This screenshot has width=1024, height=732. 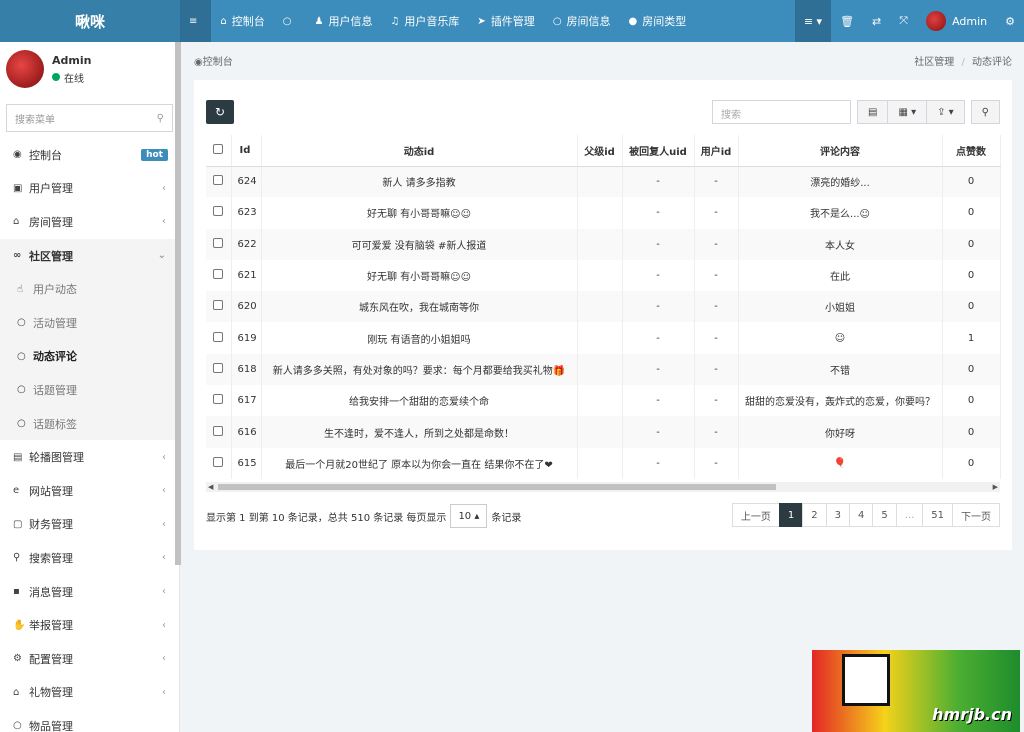 What do you see at coordinates (945, 112) in the screenshot?
I see `export-button: ⇪ ▾` at bounding box center [945, 112].